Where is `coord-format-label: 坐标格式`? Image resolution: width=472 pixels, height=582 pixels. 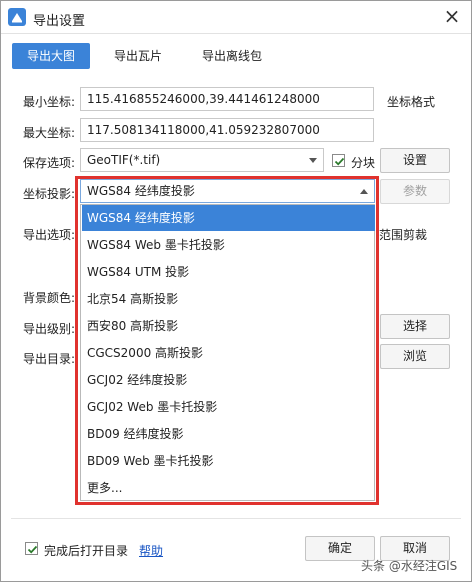 coord-format-label: 坐标格式 is located at coordinates (411, 101).